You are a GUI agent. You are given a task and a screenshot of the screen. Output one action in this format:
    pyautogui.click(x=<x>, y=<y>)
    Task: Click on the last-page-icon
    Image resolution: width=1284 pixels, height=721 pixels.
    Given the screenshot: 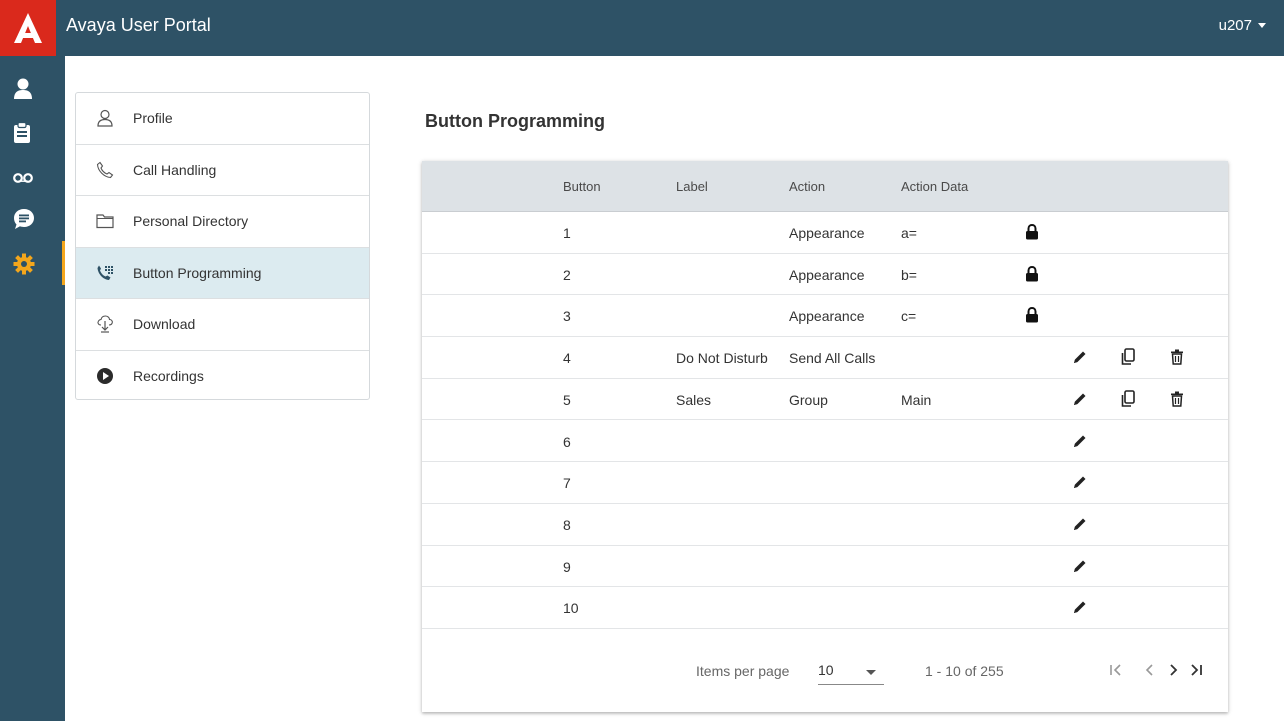 What is the action you would take?
    pyautogui.click(x=1196, y=670)
    